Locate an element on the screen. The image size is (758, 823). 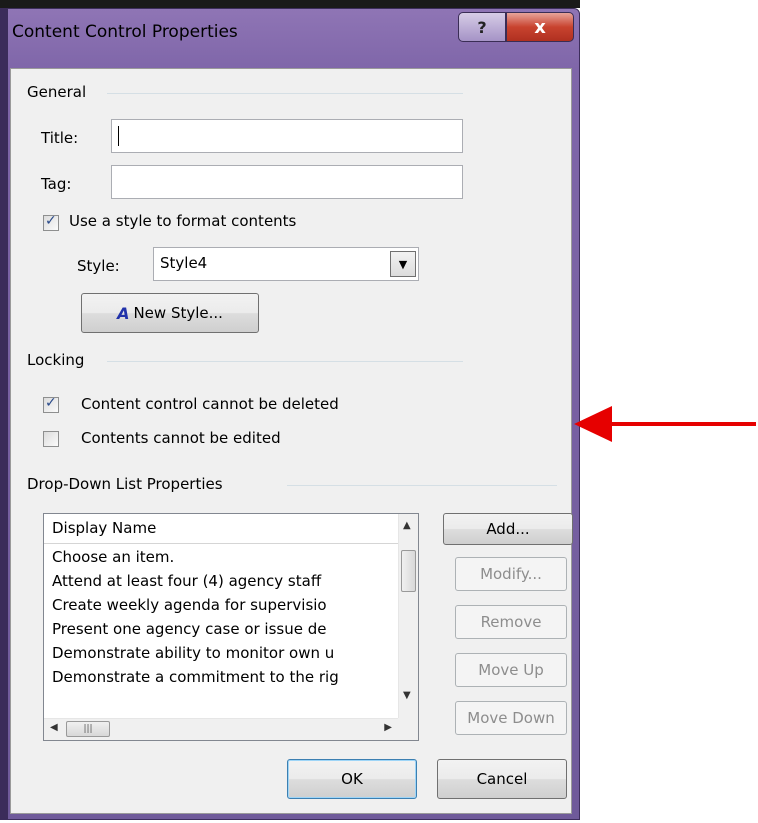
help-button: ? is located at coordinates (482, 27).